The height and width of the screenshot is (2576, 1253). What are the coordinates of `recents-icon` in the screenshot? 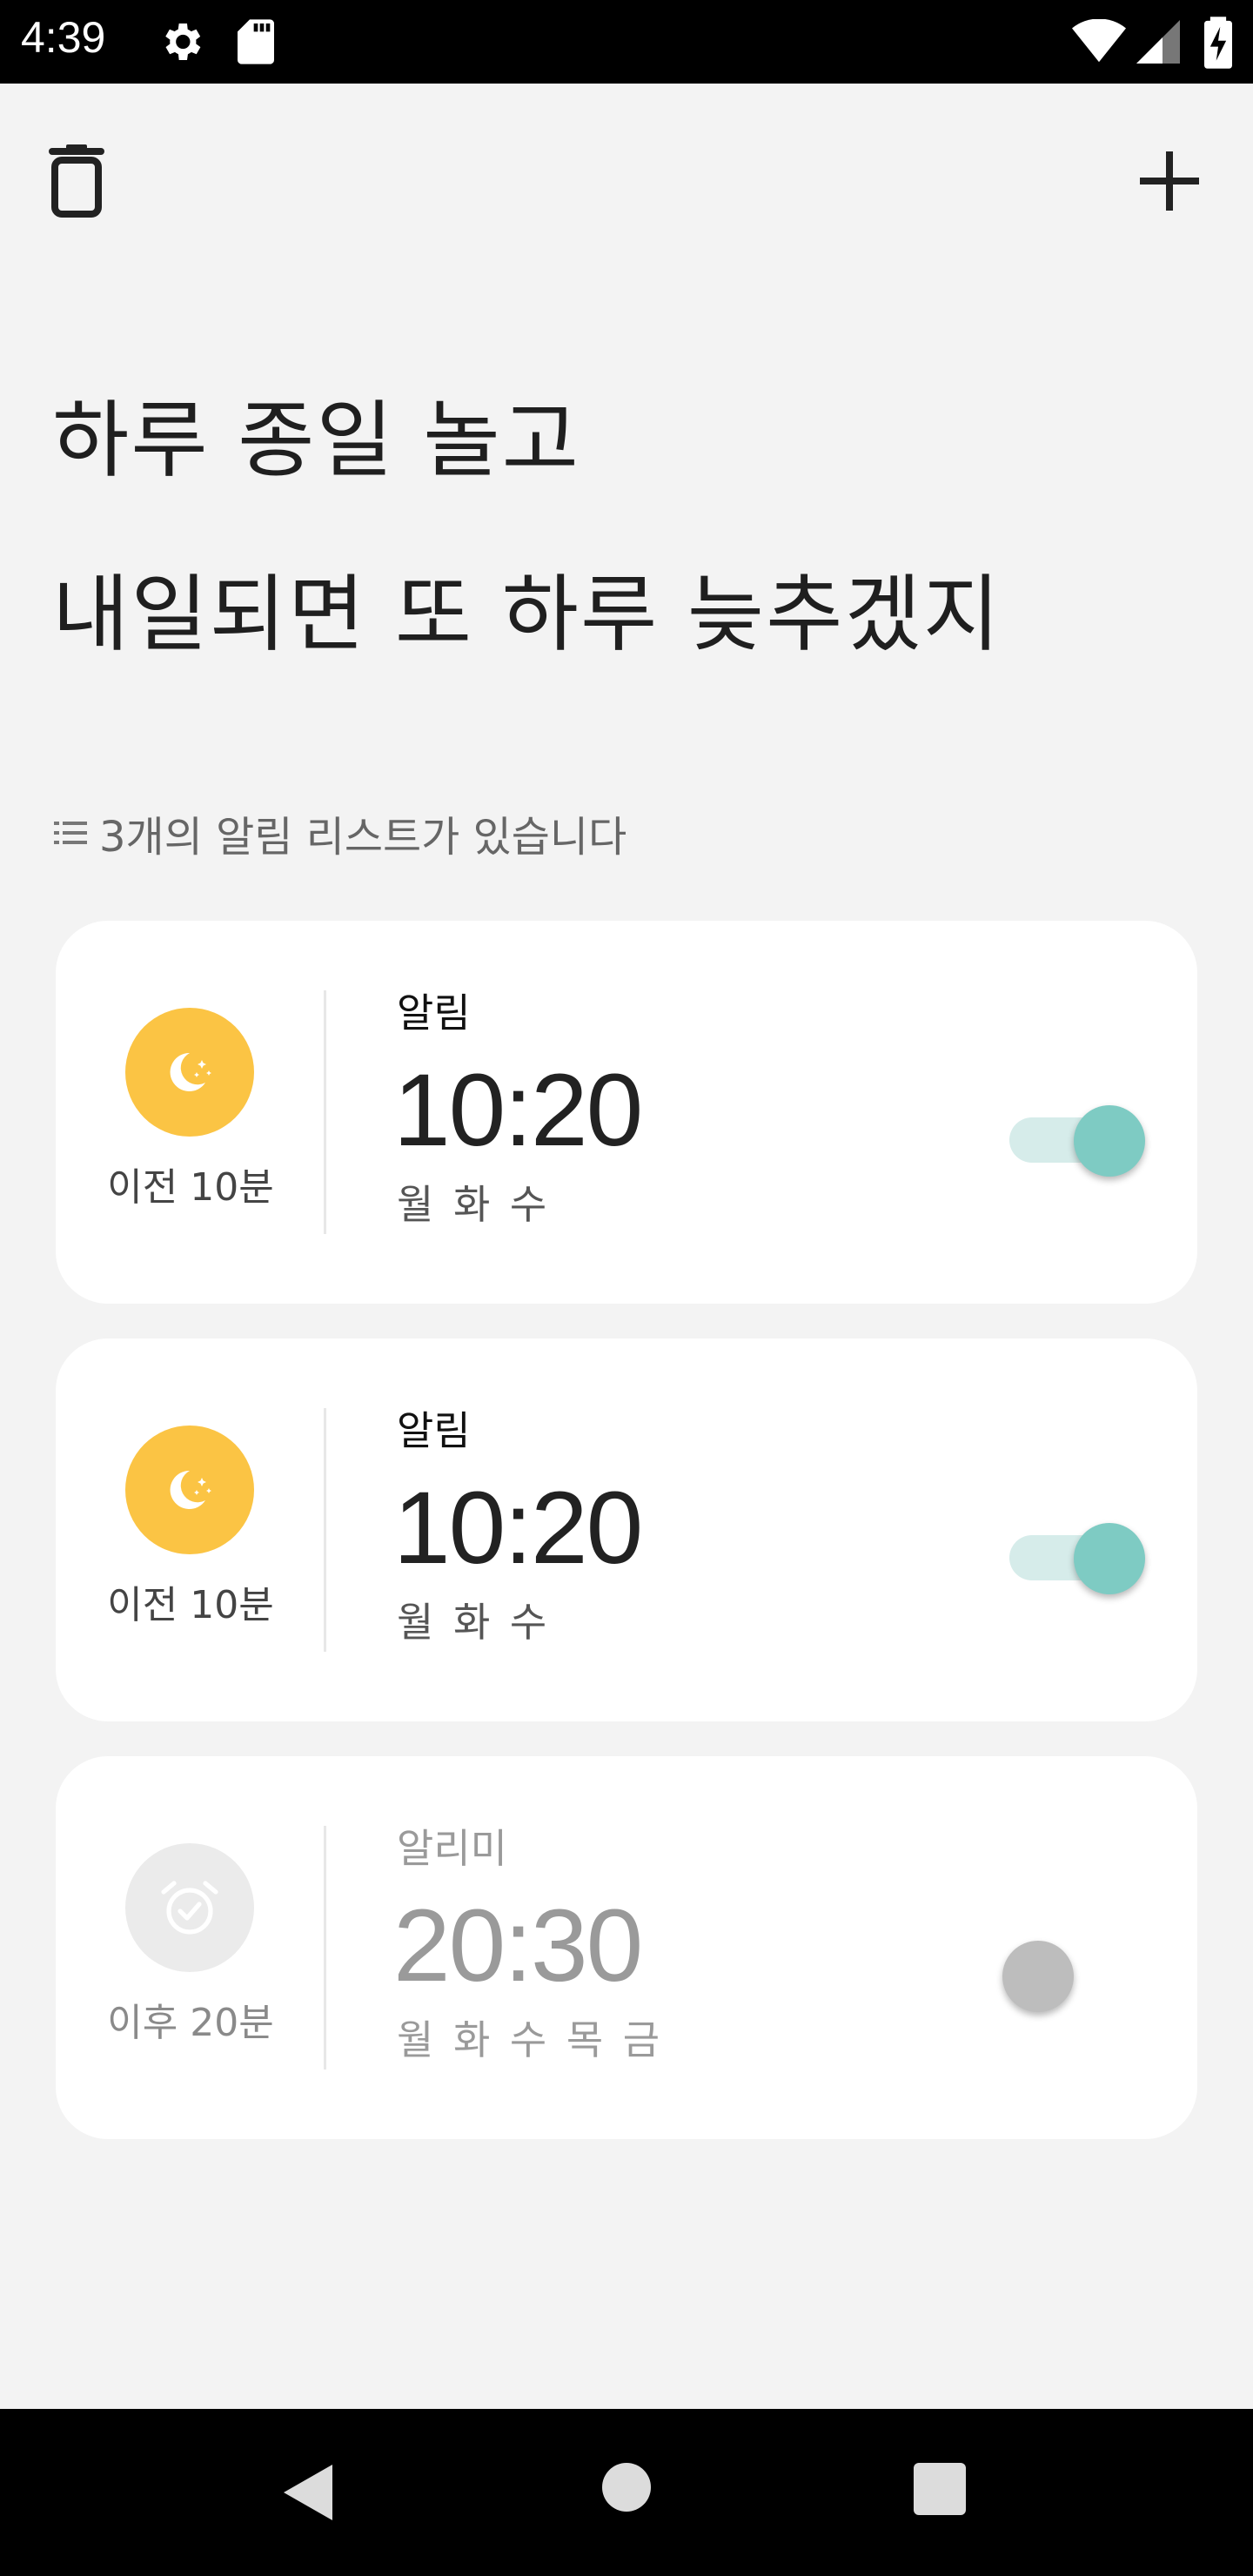 It's located at (940, 2489).